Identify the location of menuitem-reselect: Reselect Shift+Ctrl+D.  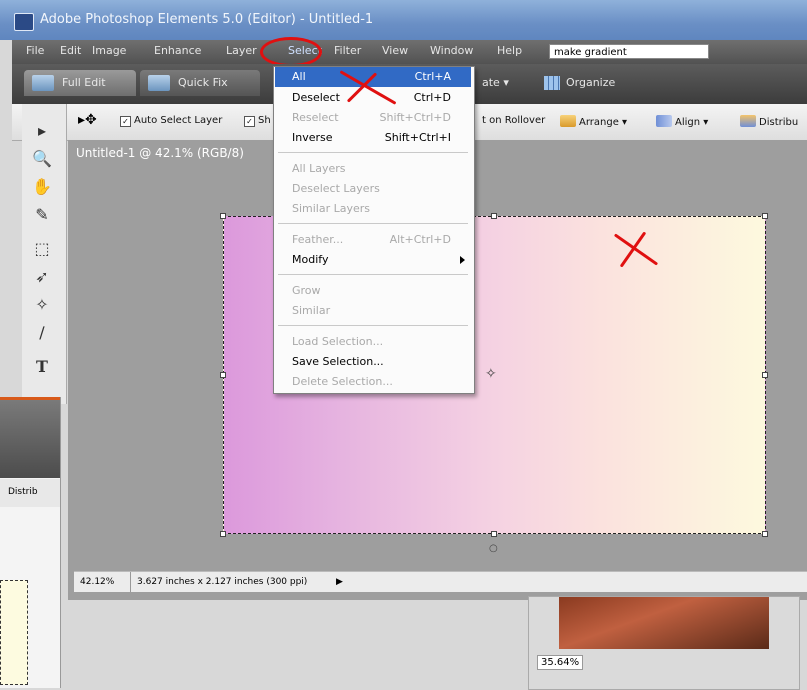
(371, 117).